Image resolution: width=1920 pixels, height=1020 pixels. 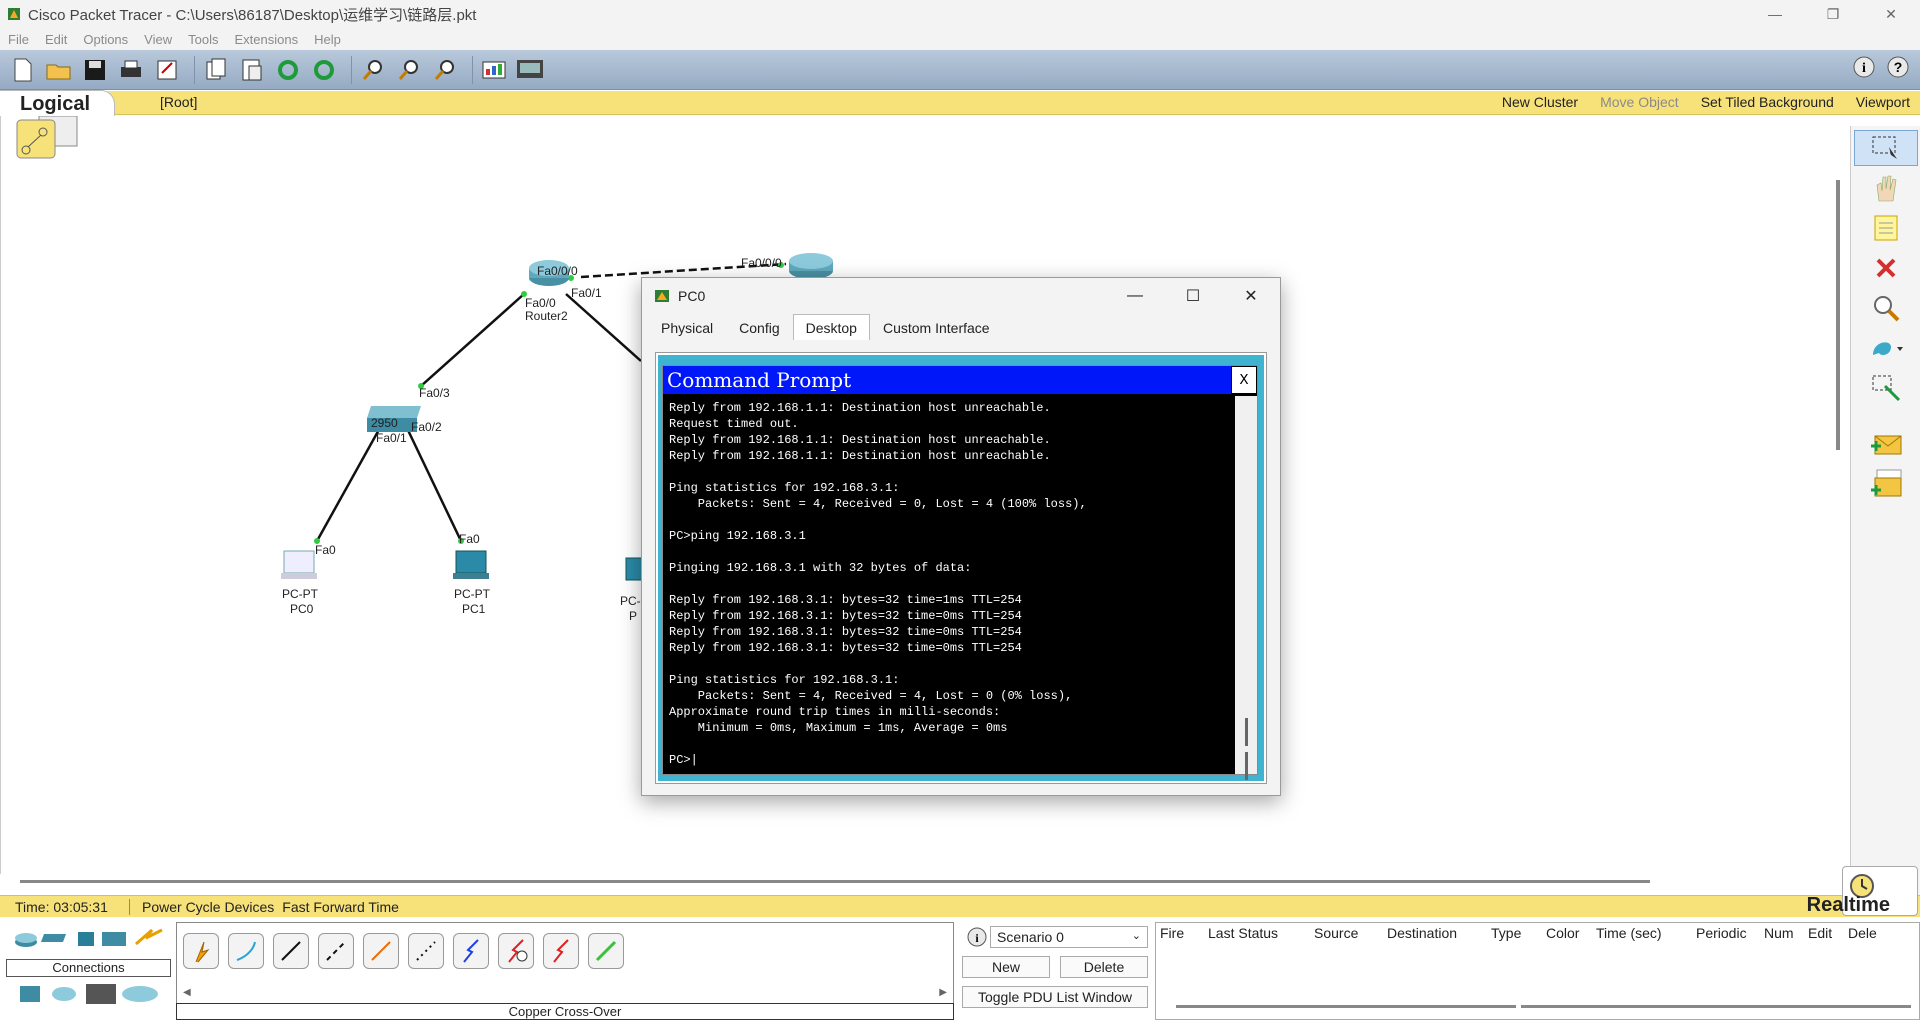 What do you see at coordinates (516, 951) in the screenshot?
I see `serial-dce-icon` at bounding box center [516, 951].